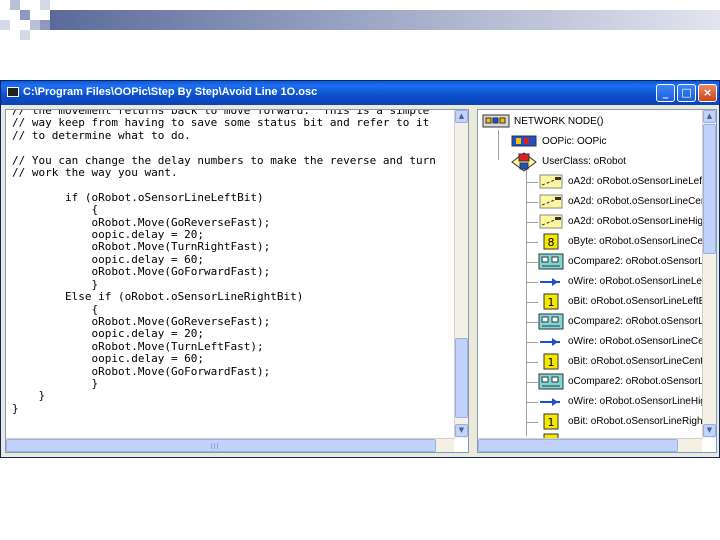 This screenshot has height=540, width=720. What do you see at coordinates (95, 173) in the screenshot?
I see `code-line: // work the way you want.` at bounding box center [95, 173].